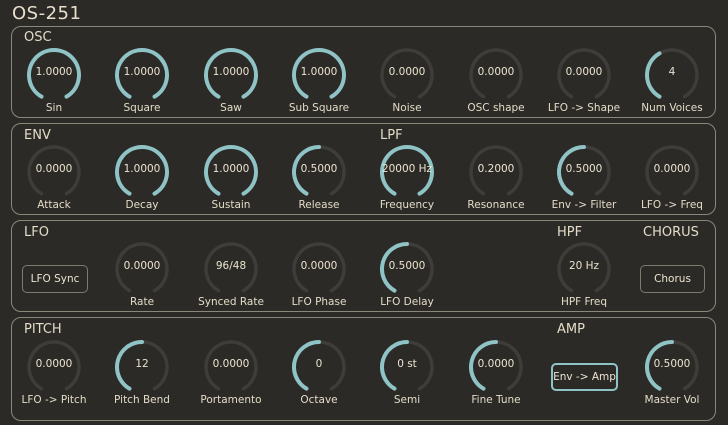 Image resolution: width=728 pixels, height=425 pixels. What do you see at coordinates (55, 279) in the screenshot?
I see `lfo-sync-button: LFO Sync` at bounding box center [55, 279].